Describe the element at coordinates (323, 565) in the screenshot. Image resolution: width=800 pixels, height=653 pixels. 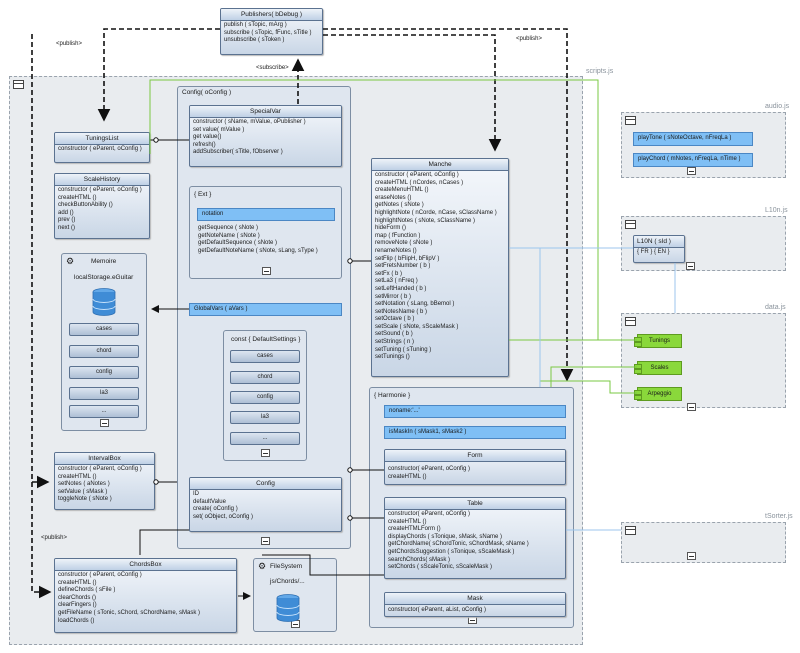
I see `table-to-chords` at that location.